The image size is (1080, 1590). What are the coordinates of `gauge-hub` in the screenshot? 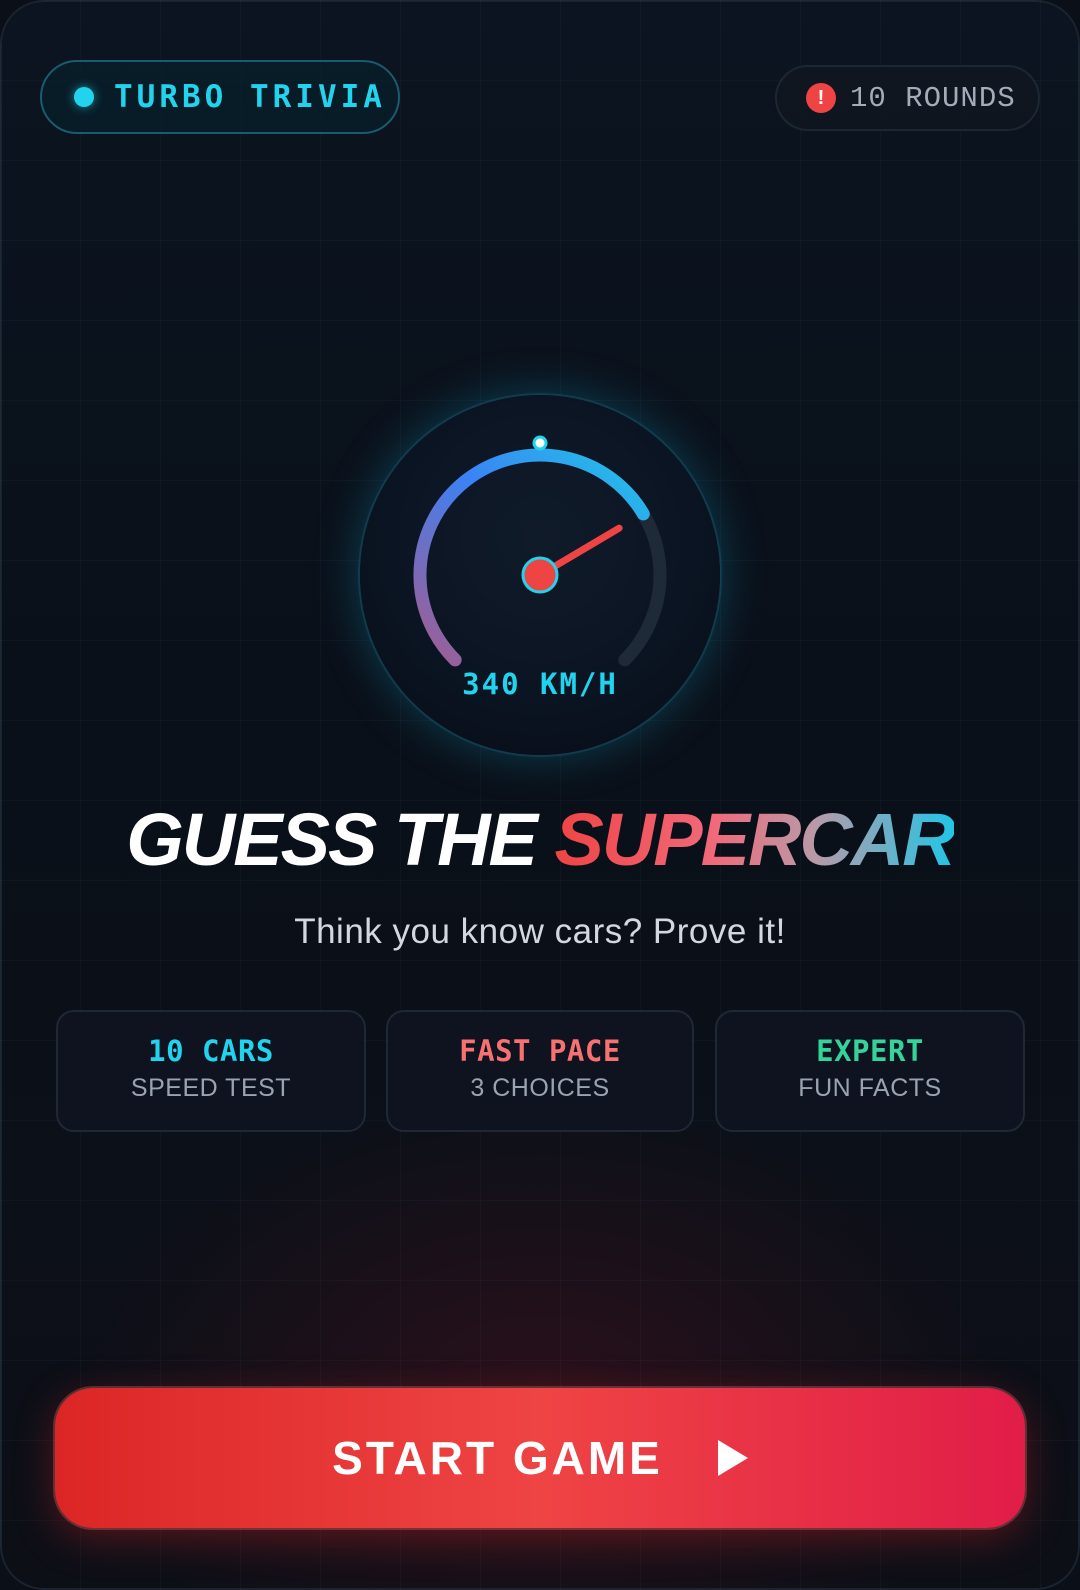 It's located at (540, 575).